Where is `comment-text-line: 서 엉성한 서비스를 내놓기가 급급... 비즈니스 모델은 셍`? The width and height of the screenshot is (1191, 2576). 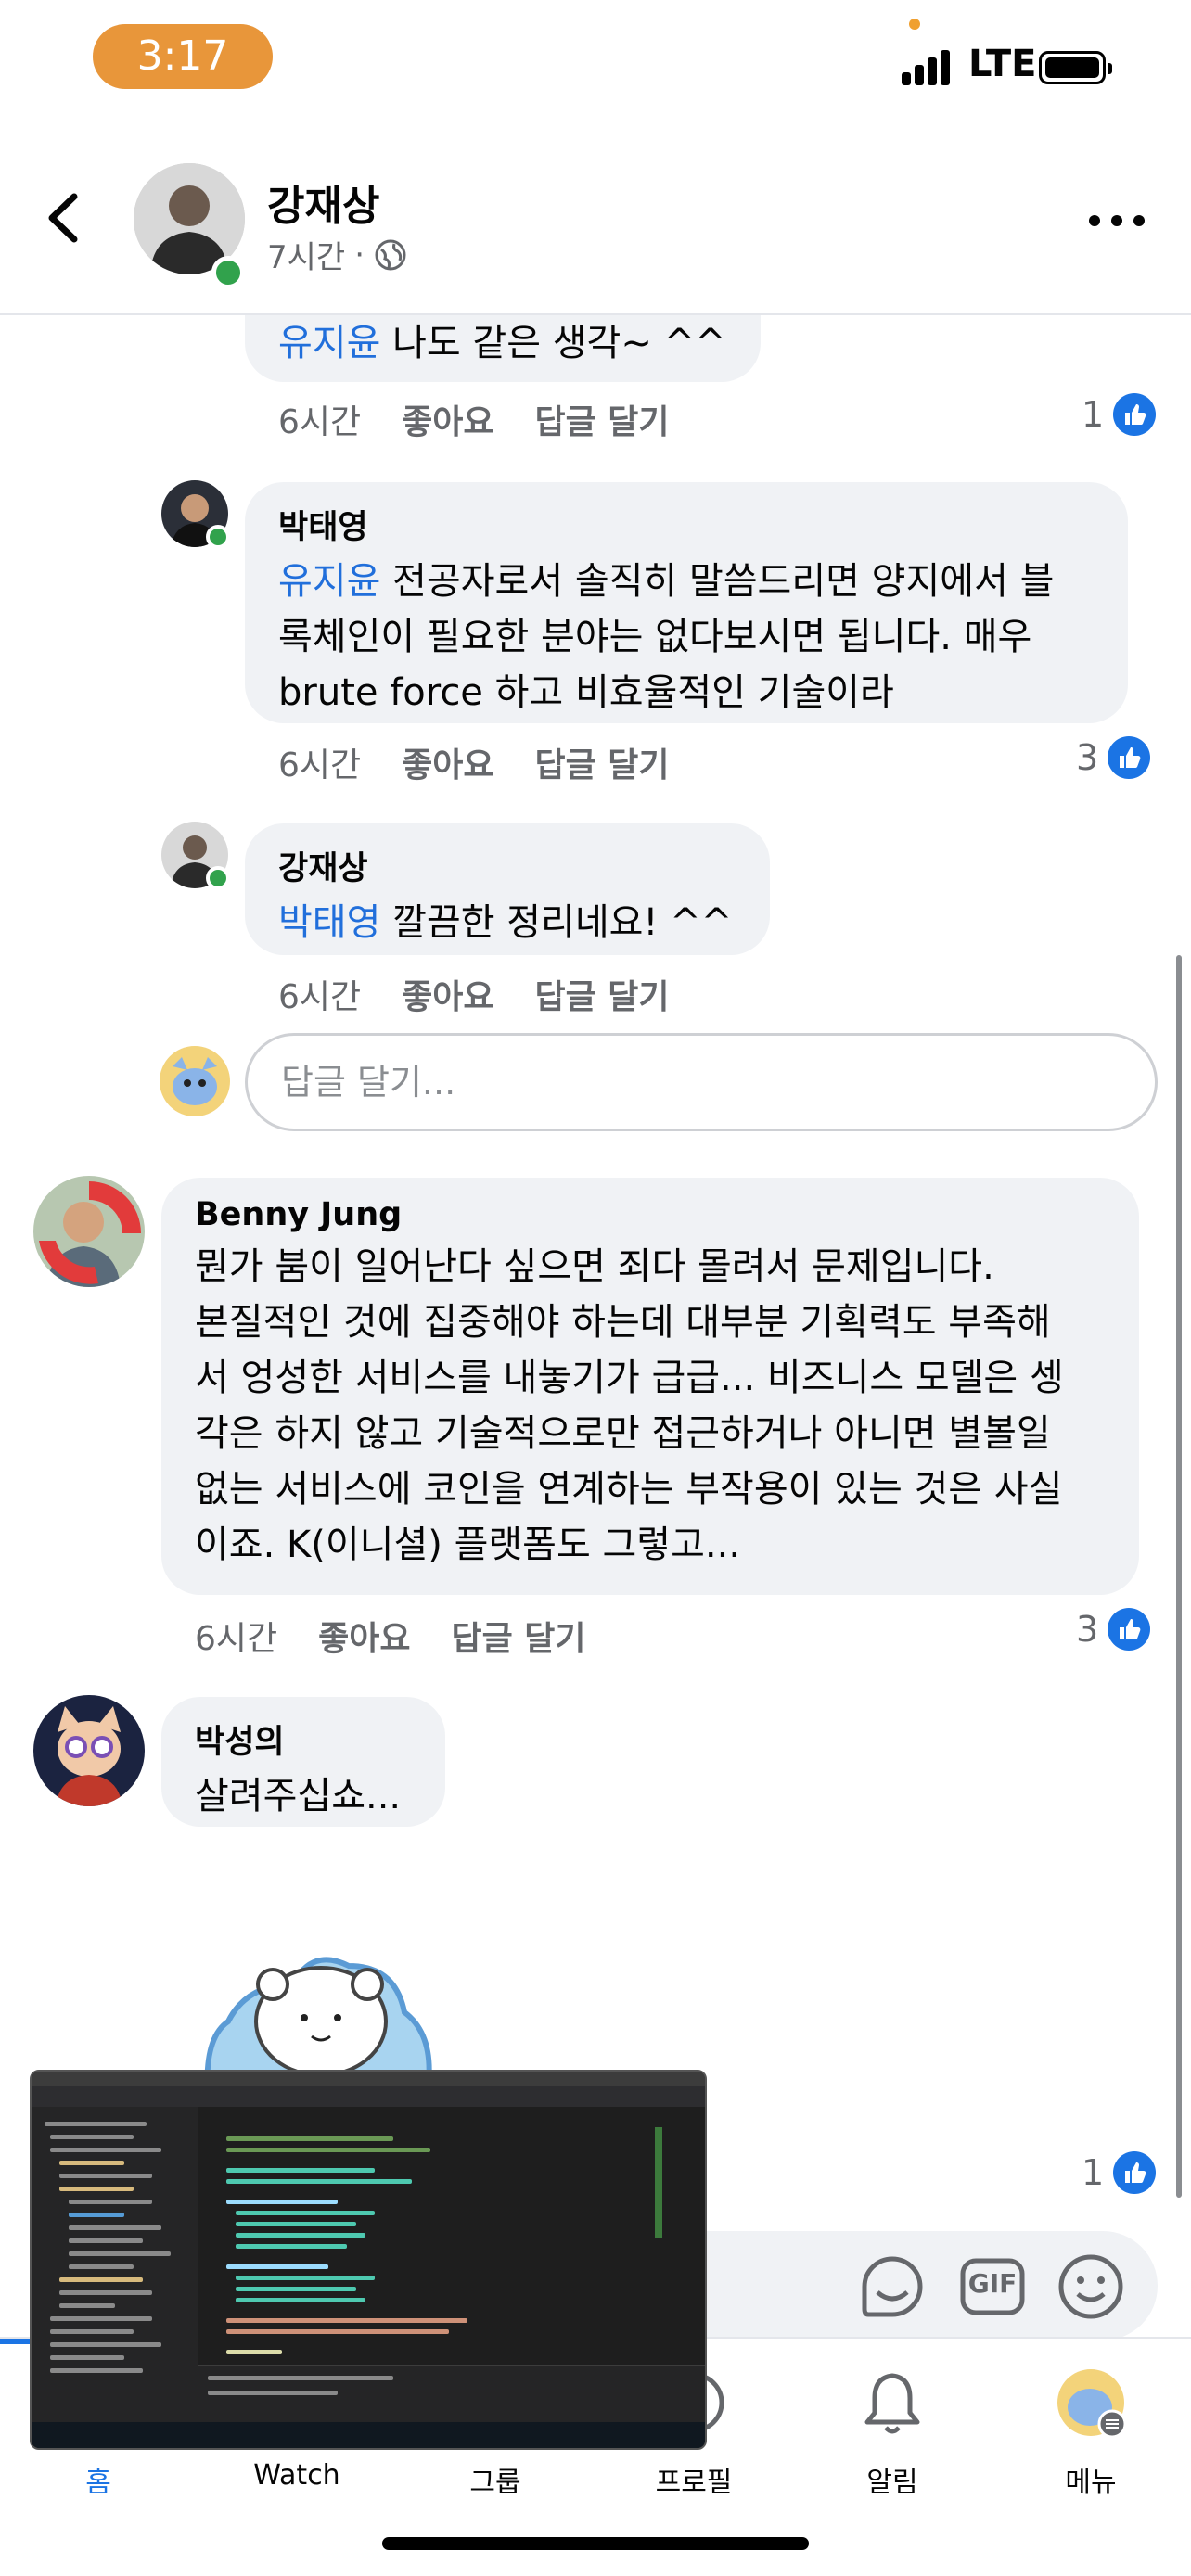
comment-text-line: 서 엉성한 서비스를 내놓기가 급급... 비즈니스 모델은 셍 is located at coordinates (629, 1378).